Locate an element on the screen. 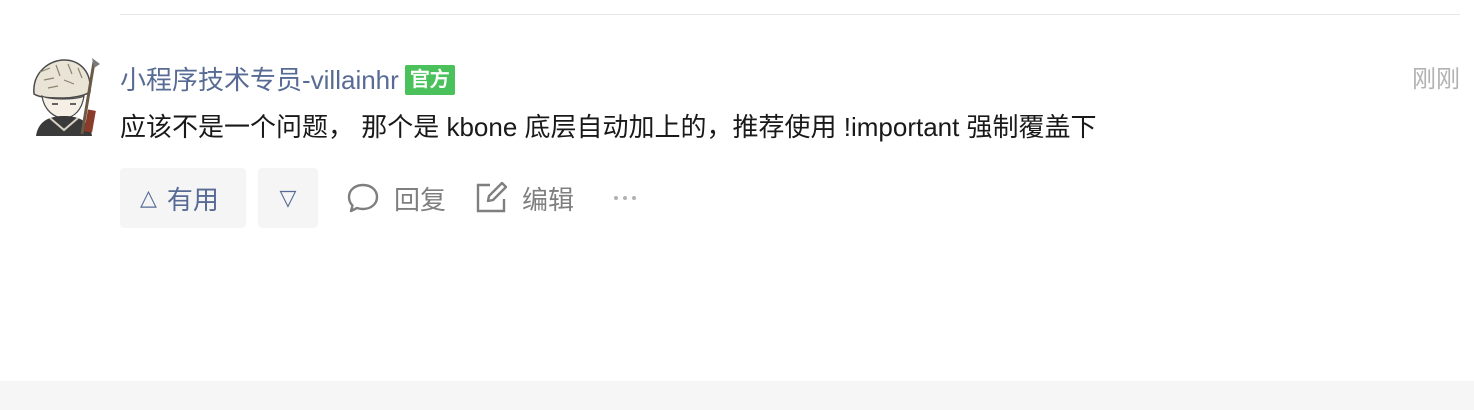 Image resolution: width=1474 pixels, height=410 pixels. divider is located at coordinates (790, 14).